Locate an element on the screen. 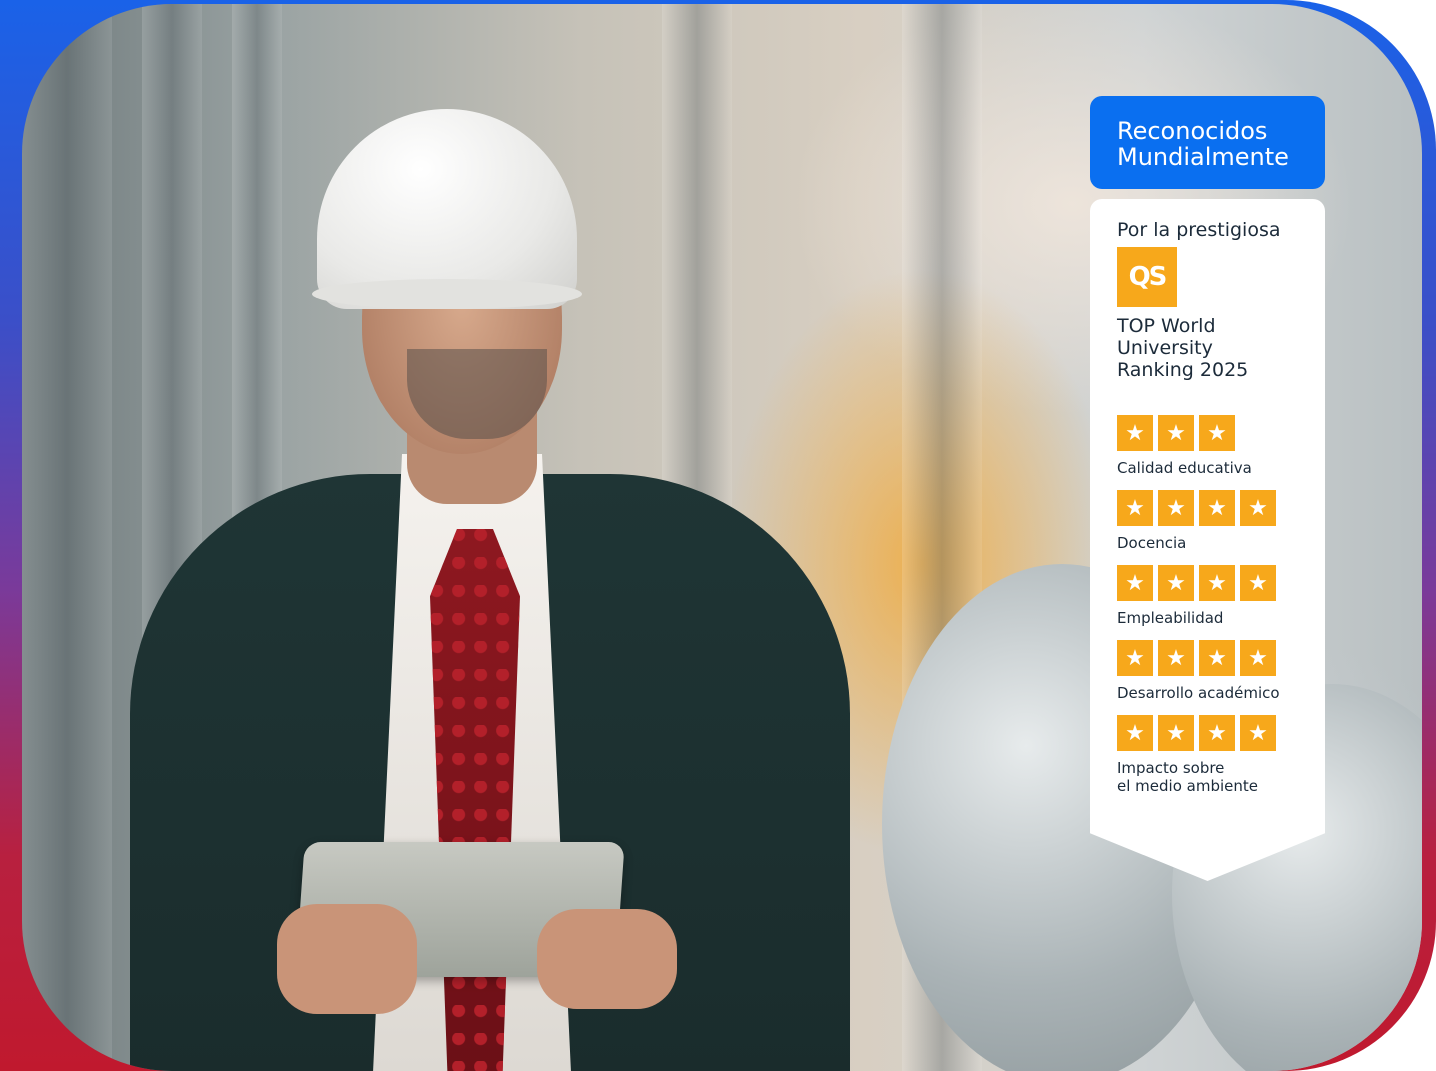  criterion-label: Calidad educativa is located at coordinates (1221, 468).